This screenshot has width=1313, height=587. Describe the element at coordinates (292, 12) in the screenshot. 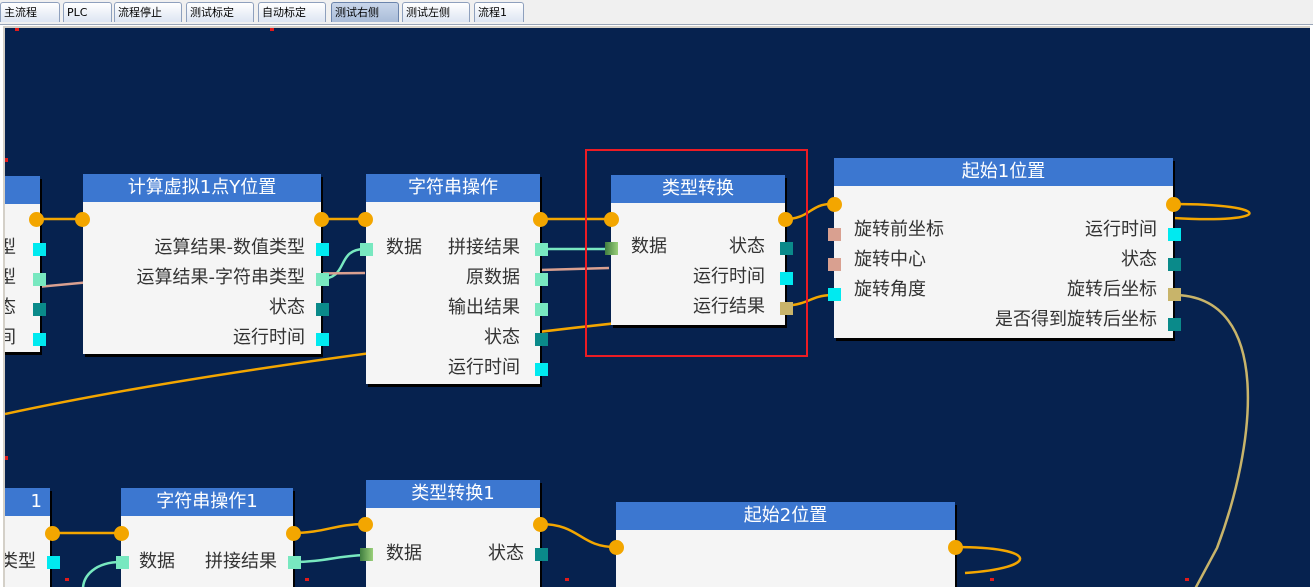

I see `tab-auto-calibration: 自动标定` at that location.